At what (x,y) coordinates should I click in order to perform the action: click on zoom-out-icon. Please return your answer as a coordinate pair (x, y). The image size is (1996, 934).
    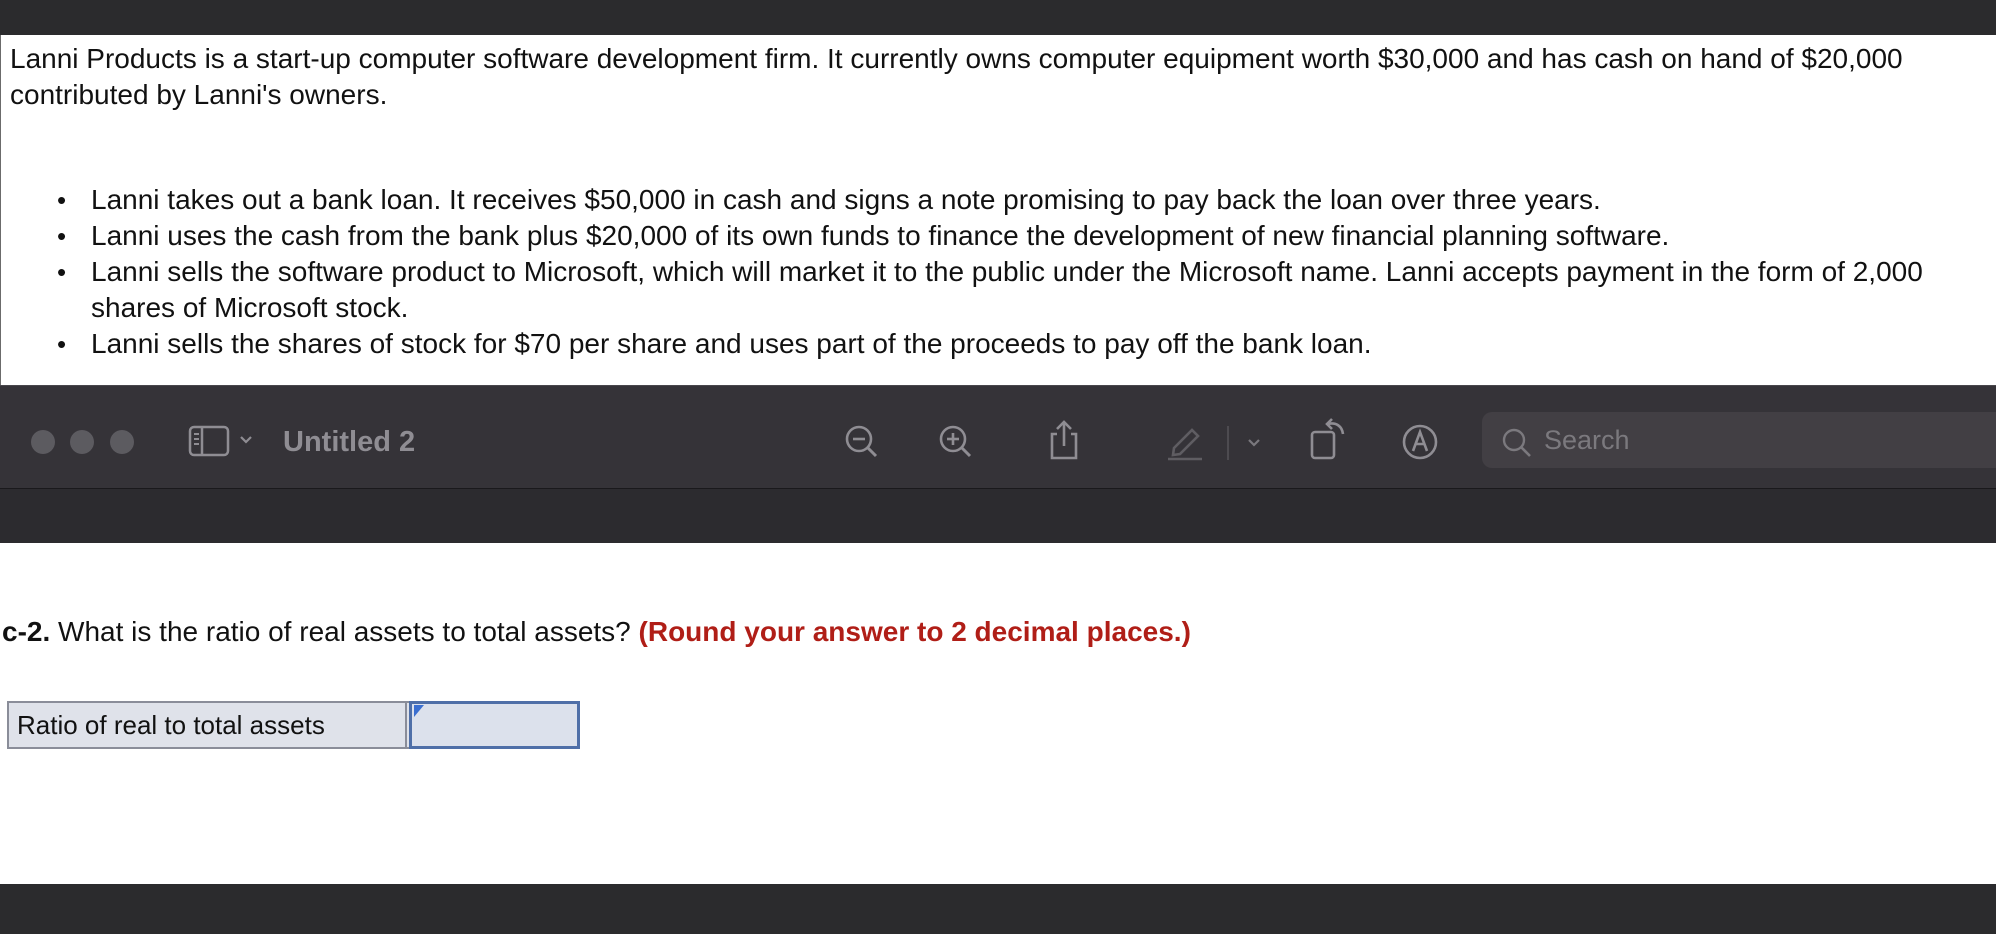
    Looking at the image, I should click on (862, 442).